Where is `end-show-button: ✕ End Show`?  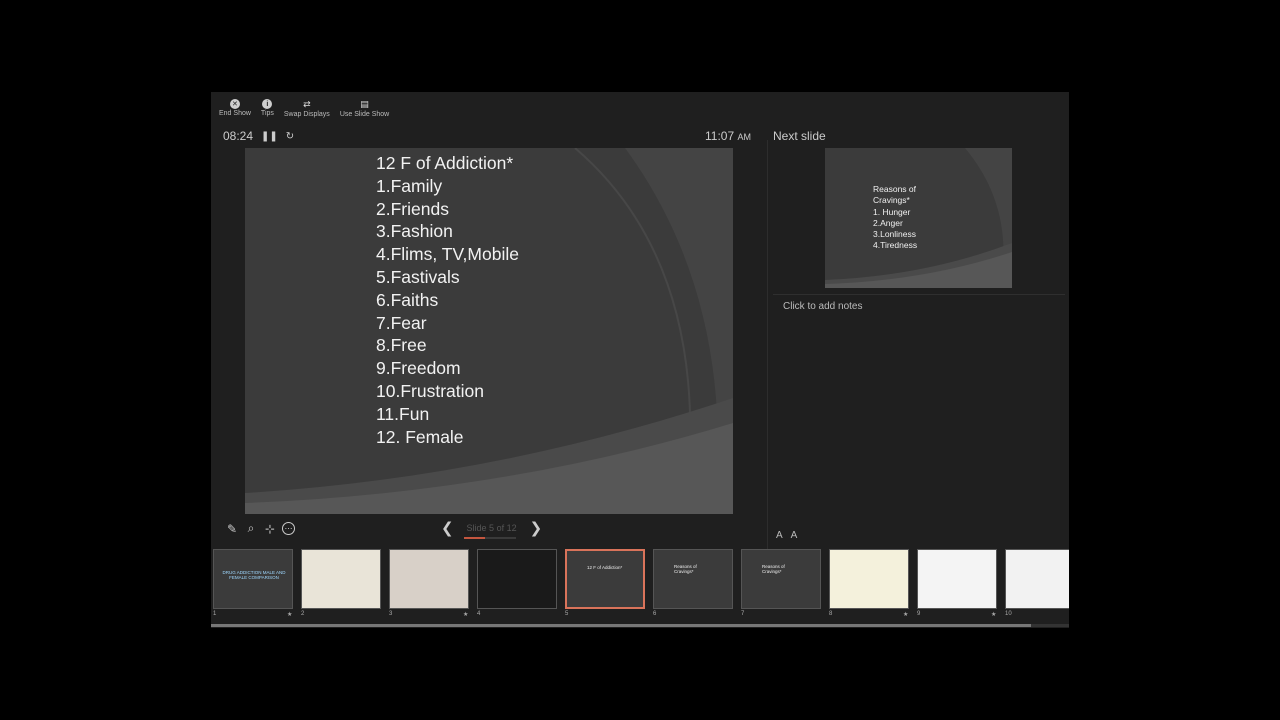 end-show-button: ✕ End Show is located at coordinates (235, 108).